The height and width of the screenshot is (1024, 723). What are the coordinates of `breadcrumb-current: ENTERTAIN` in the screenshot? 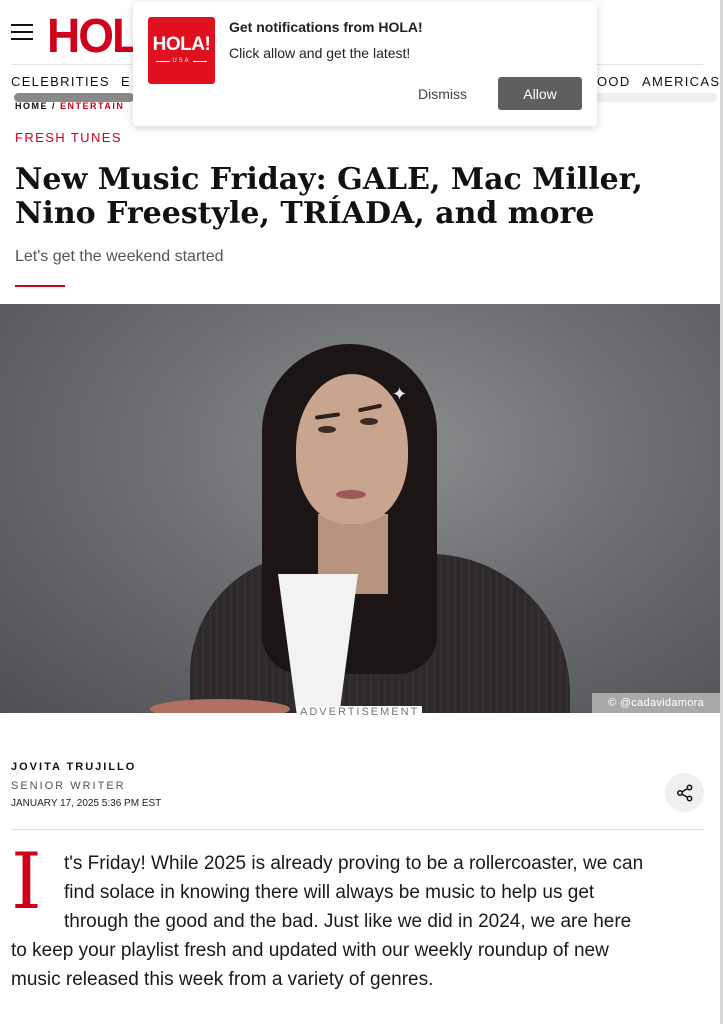 It's located at (92, 106).